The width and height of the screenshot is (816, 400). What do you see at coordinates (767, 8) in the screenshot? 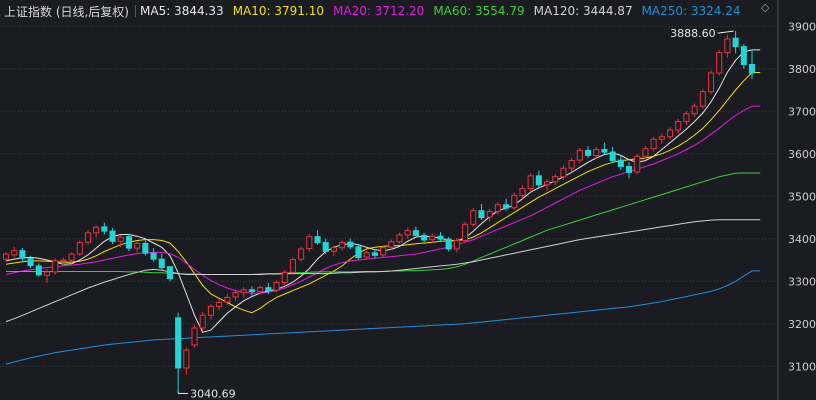
I see `diamond-settings-icon` at bounding box center [767, 8].